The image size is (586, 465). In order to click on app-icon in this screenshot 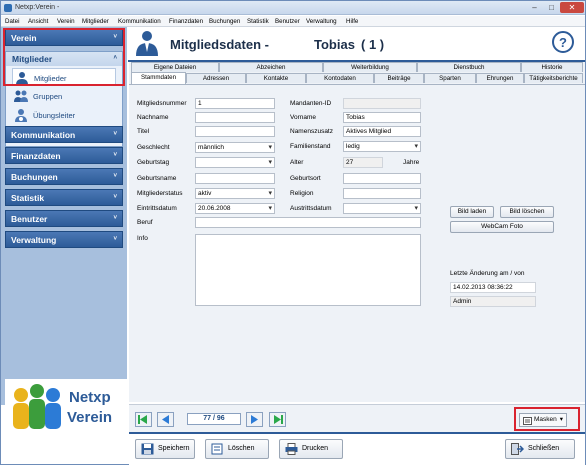, I will do `click(8, 8)`.